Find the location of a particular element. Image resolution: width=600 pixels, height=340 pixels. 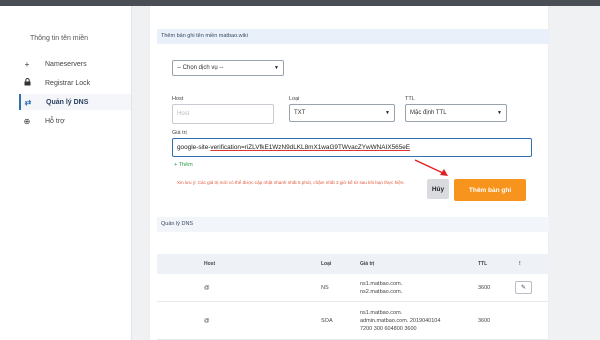

refresh-icon: ⇄ is located at coordinates (28, 102).